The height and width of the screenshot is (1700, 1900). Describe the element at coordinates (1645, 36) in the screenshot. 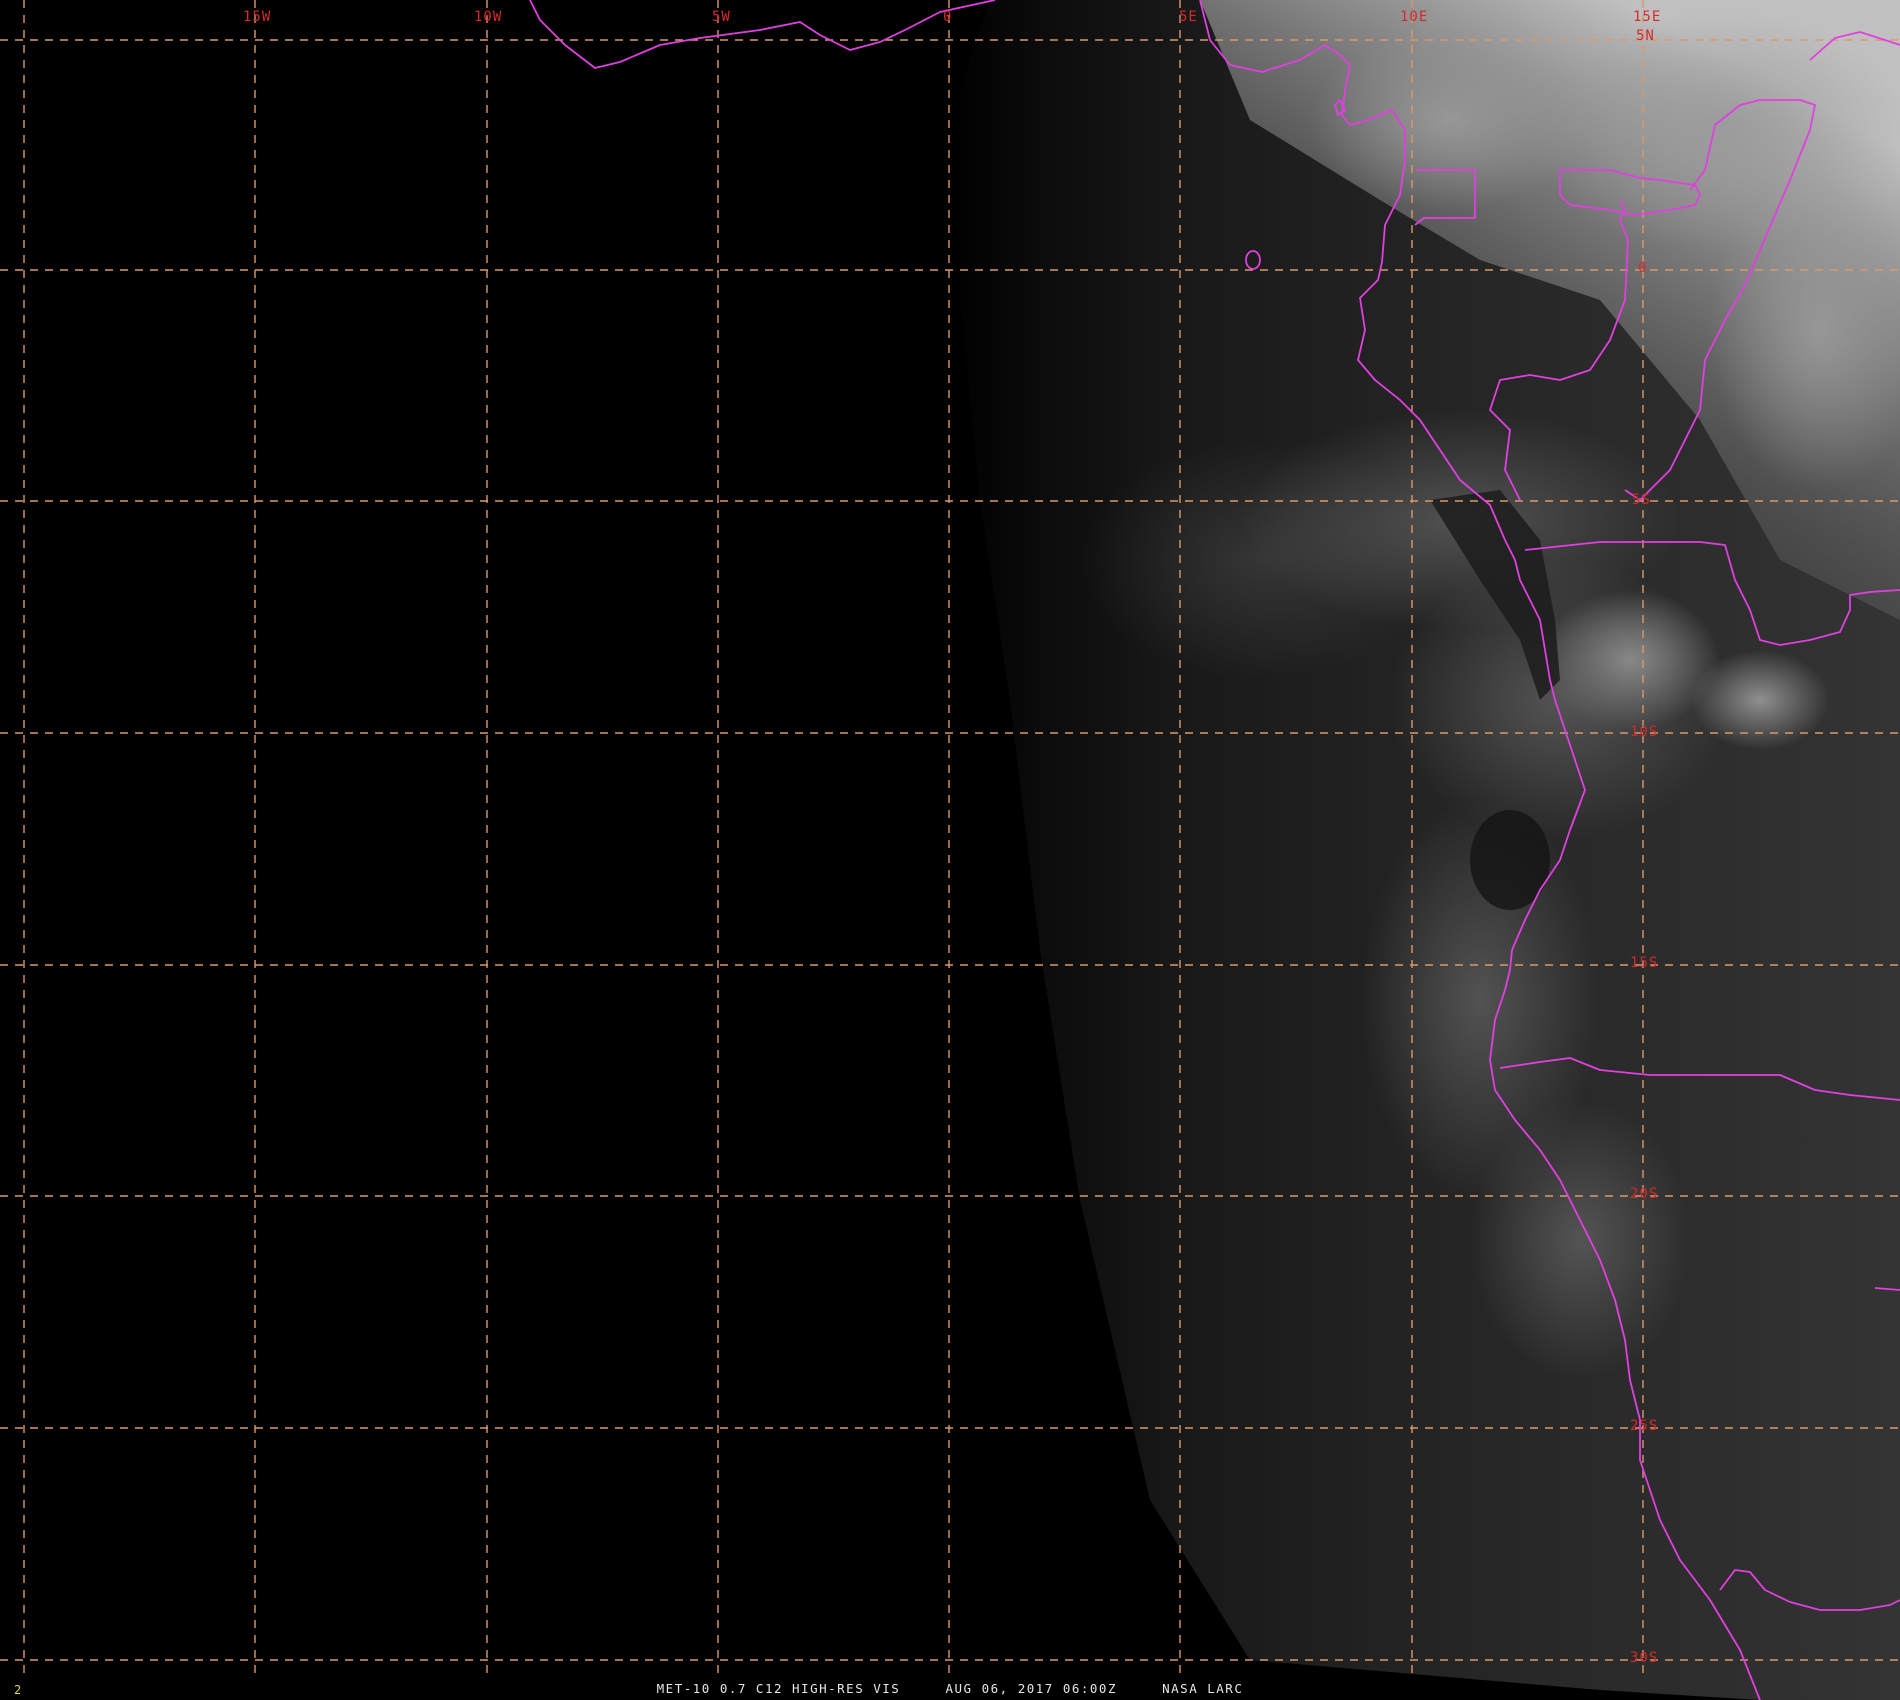

I see `latitude-label: 5N` at that location.